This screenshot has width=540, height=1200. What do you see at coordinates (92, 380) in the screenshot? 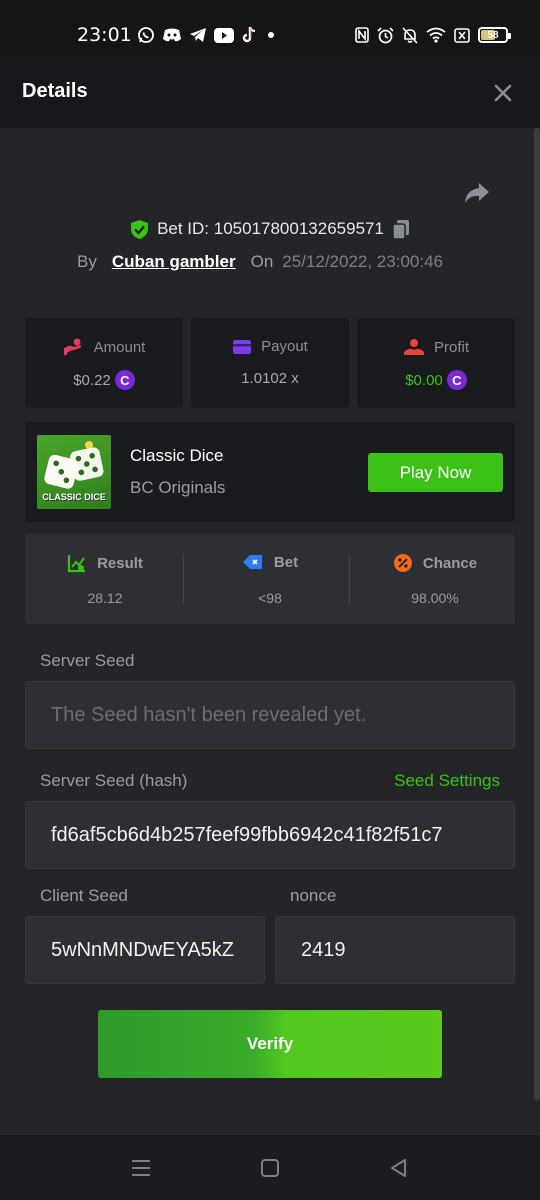
I see `amount-value: $0.22` at bounding box center [92, 380].